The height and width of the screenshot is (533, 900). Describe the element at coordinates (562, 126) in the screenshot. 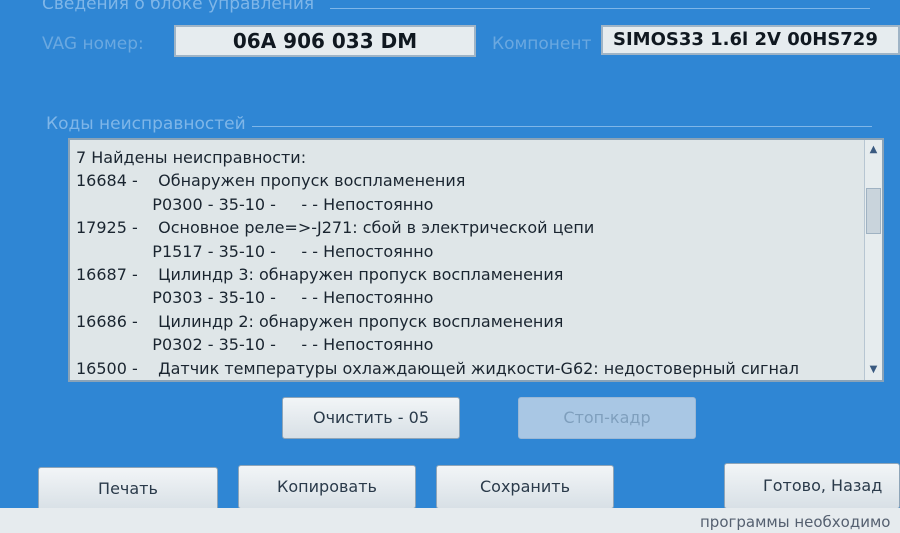

I see `fault-codes-group-divider` at that location.